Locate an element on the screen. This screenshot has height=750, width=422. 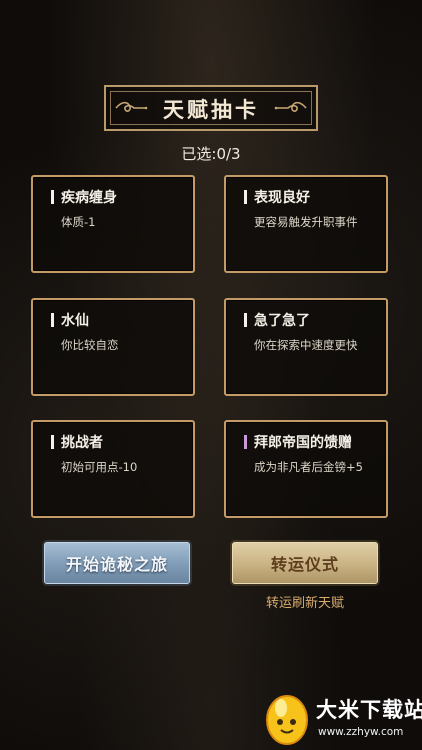
talent-card-5: 挑战者 初始可用点-10 is located at coordinates (113, 469).